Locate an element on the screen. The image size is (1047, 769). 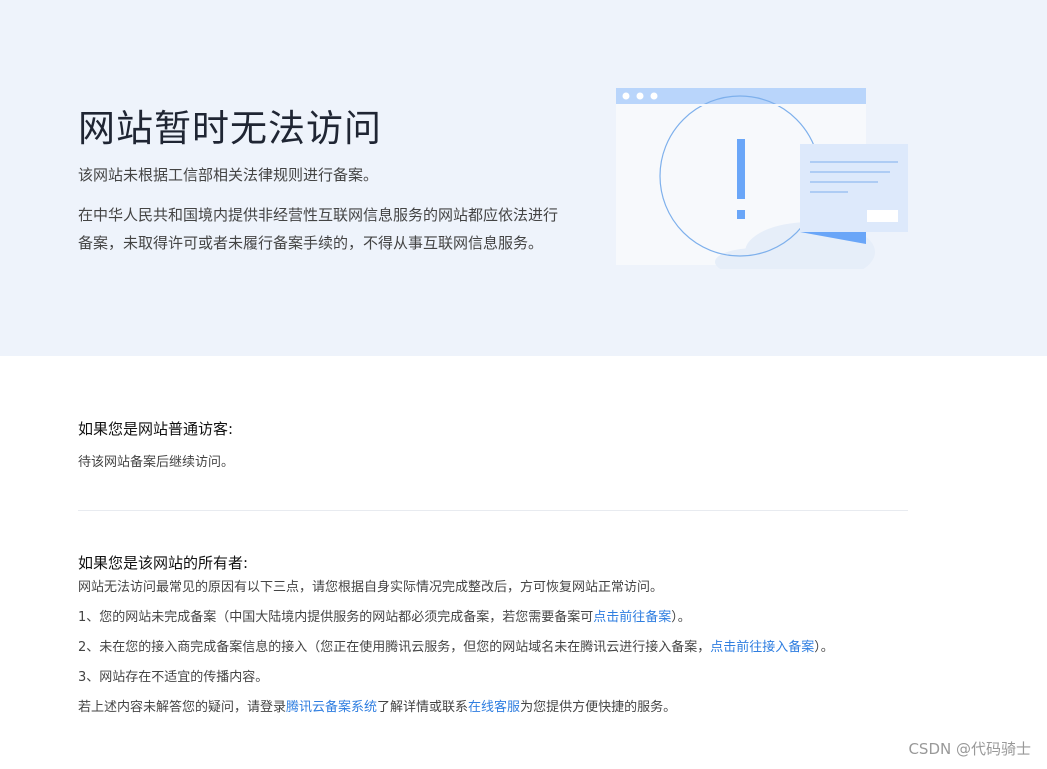
csdn-watermark: CSDN @代码骑士 is located at coordinates (969, 749).